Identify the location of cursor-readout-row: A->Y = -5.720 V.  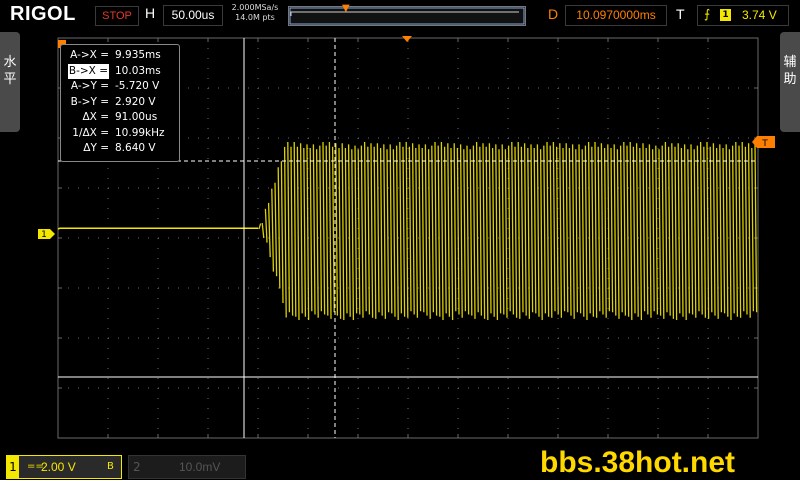
(120, 87).